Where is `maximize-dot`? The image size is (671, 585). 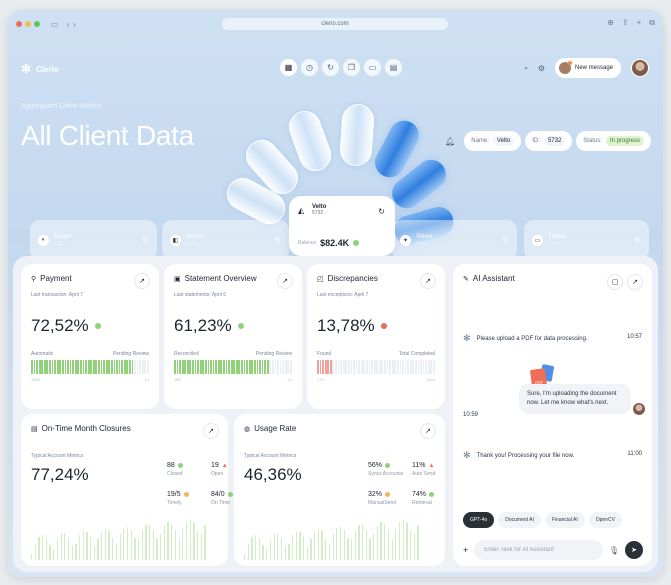 maximize-dot is located at coordinates (37, 24).